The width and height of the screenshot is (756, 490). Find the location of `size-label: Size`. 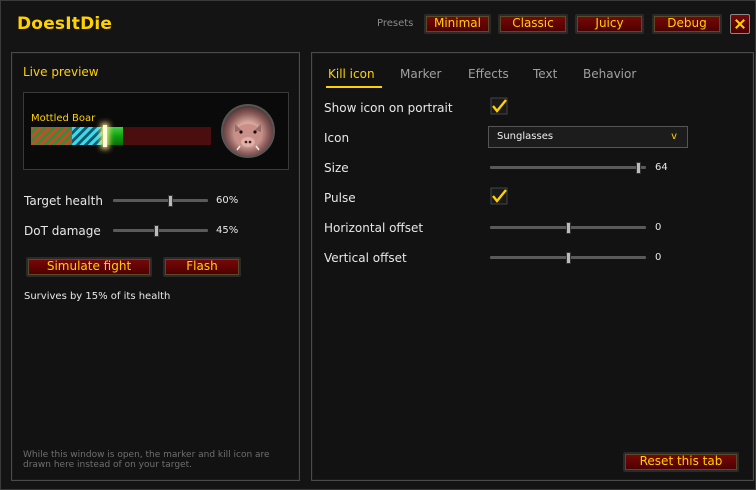

size-label: Size is located at coordinates (336, 168).